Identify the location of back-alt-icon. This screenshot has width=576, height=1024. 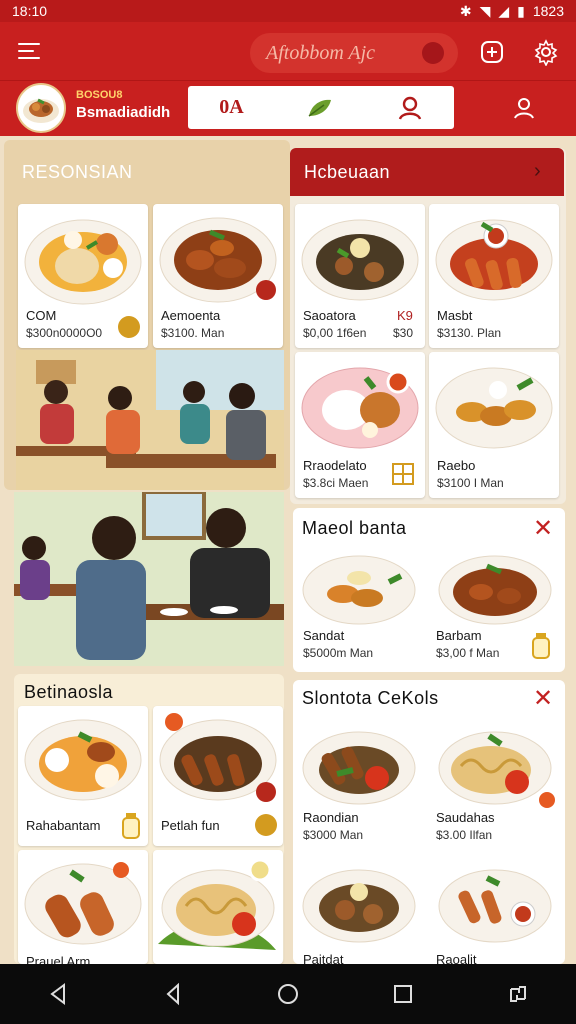
(173, 994).